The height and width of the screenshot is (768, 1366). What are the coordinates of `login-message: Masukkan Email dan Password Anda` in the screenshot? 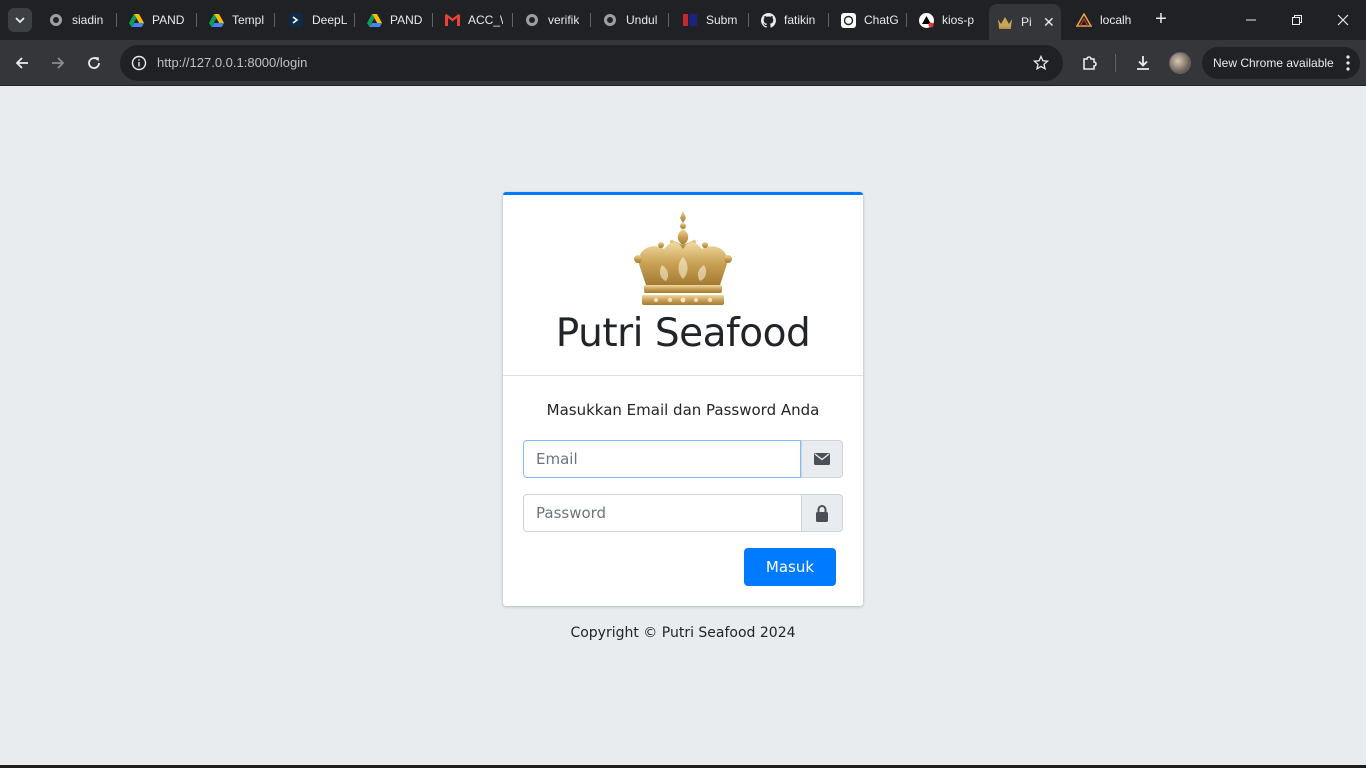 It's located at (683, 410).